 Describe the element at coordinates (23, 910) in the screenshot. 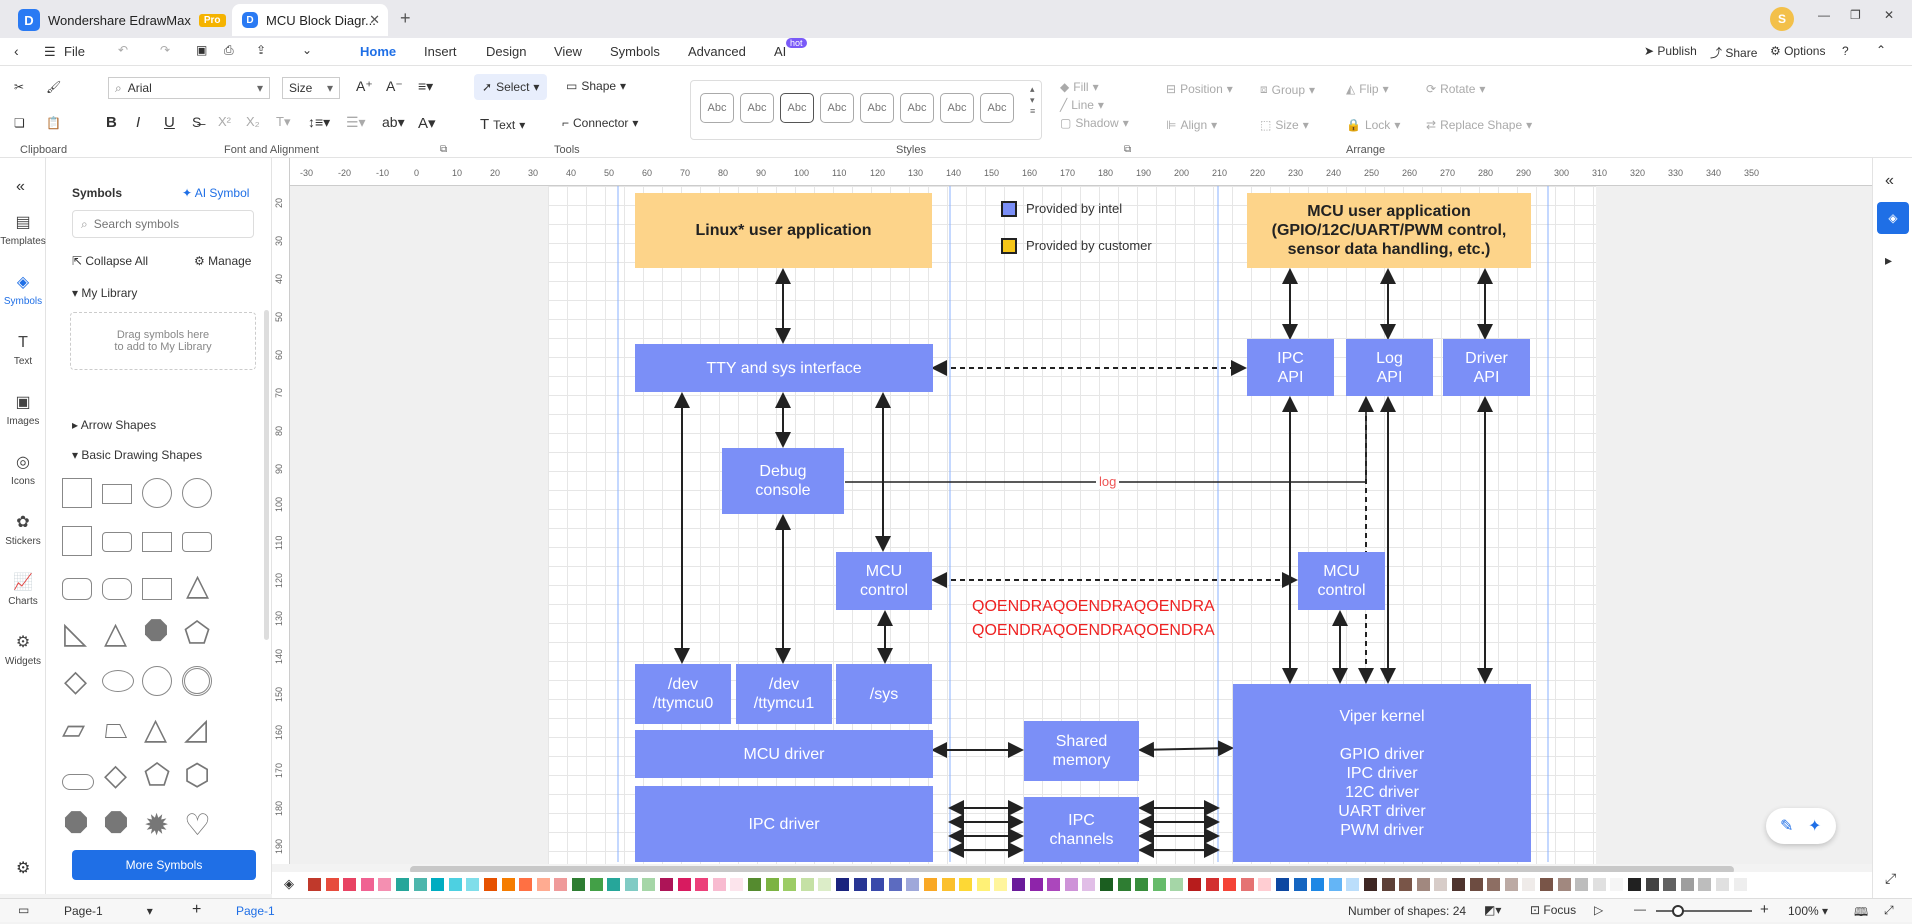

I see `page-panel-icon: ▭` at that location.